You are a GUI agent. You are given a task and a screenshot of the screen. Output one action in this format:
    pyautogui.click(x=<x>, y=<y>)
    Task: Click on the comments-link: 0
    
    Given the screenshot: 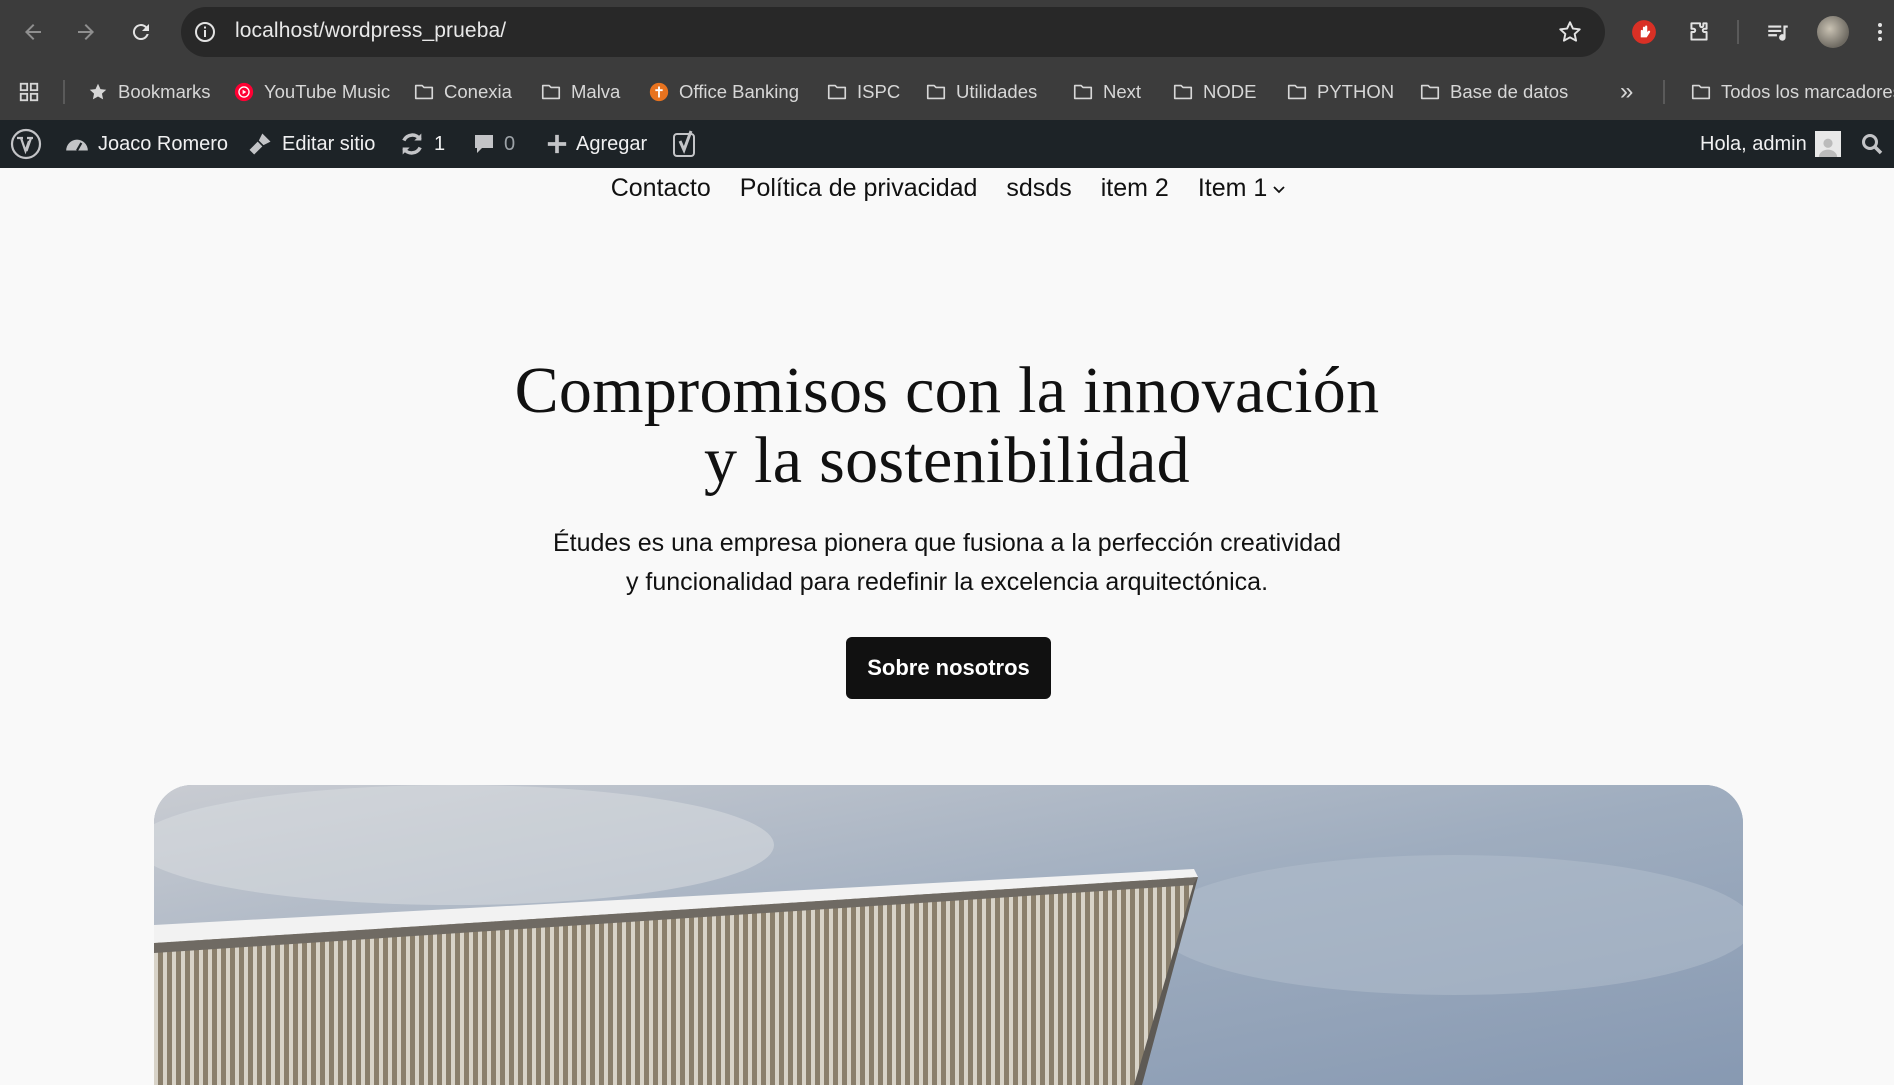 What is the action you would take?
    pyautogui.click(x=493, y=144)
    